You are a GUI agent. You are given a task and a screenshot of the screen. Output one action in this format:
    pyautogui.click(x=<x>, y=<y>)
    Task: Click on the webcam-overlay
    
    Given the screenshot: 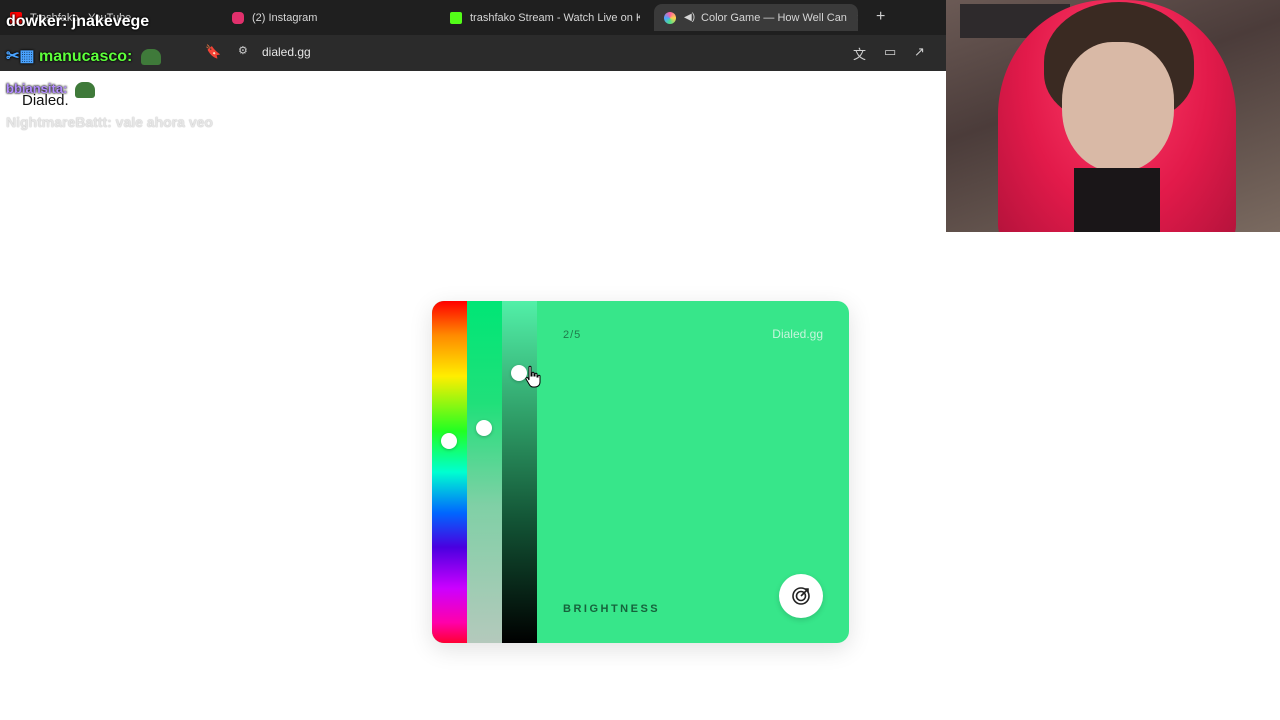 What is the action you would take?
    pyautogui.click(x=1113, y=116)
    